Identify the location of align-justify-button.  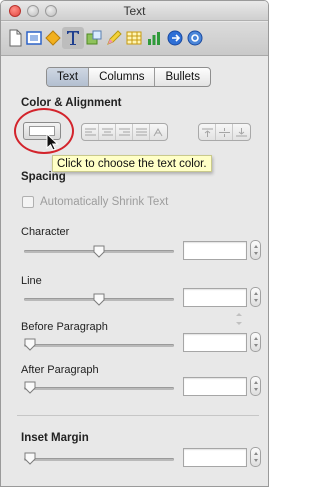
(141, 132).